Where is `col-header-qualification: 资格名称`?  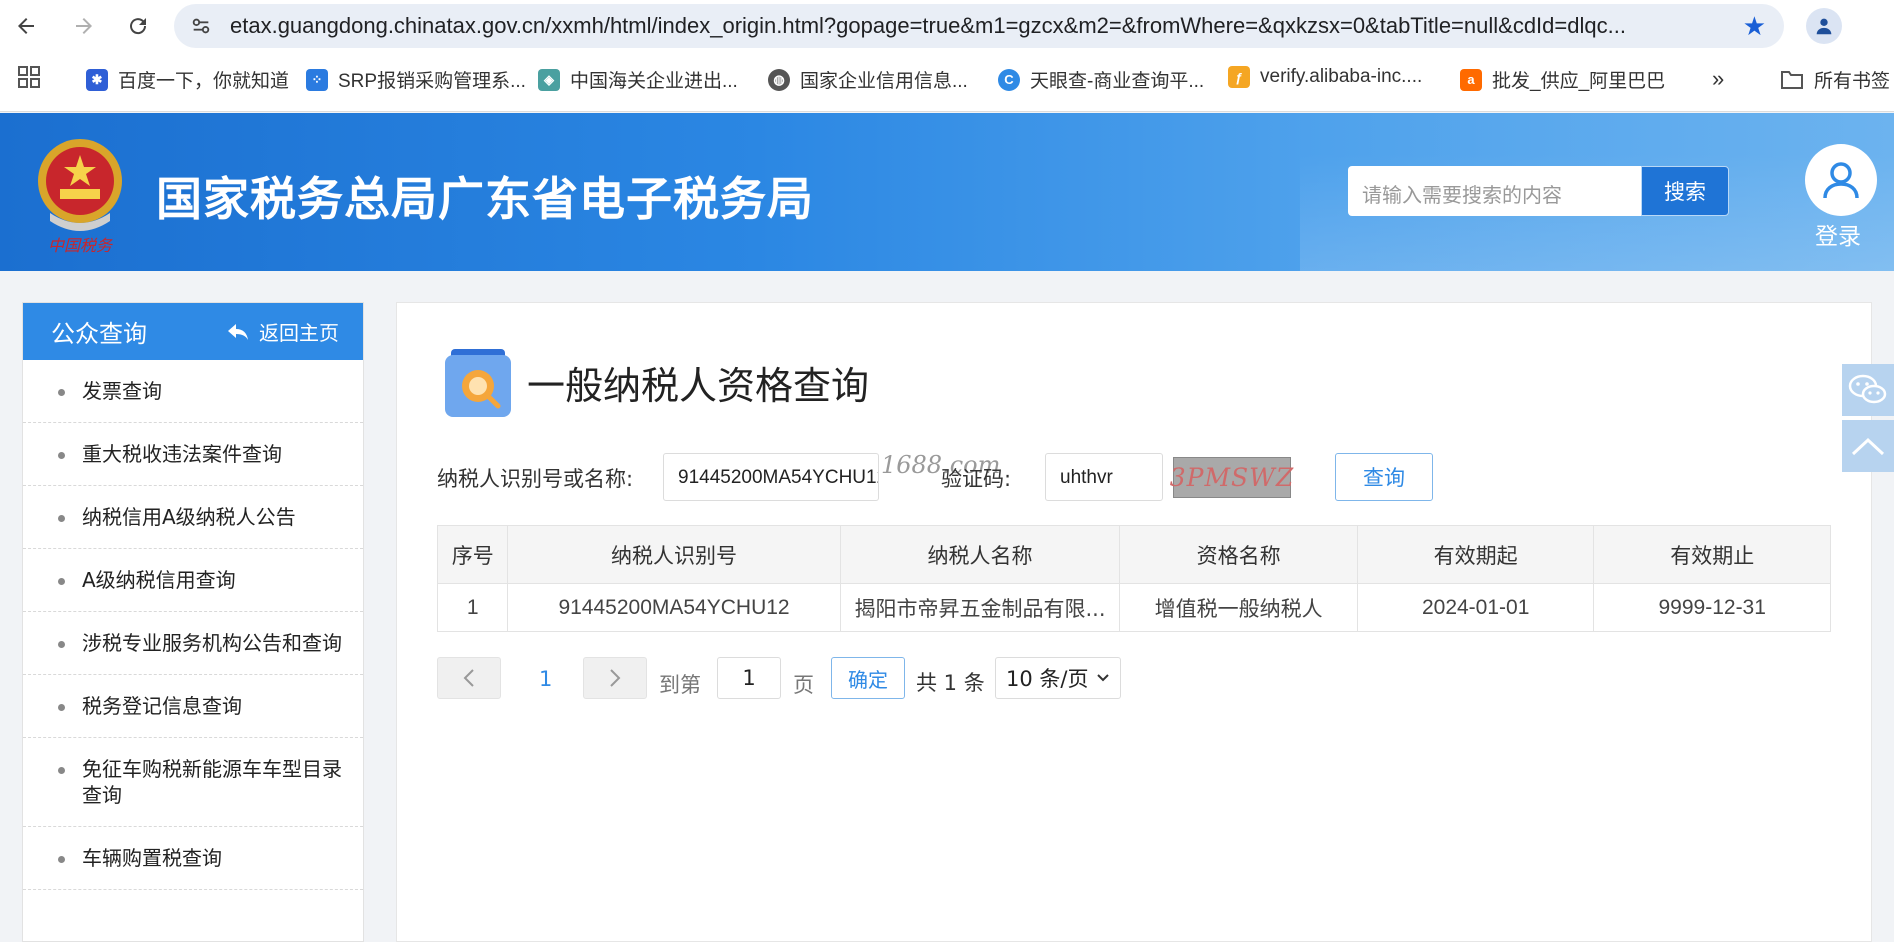
col-header-qualification: 资格名称 is located at coordinates (1238, 554).